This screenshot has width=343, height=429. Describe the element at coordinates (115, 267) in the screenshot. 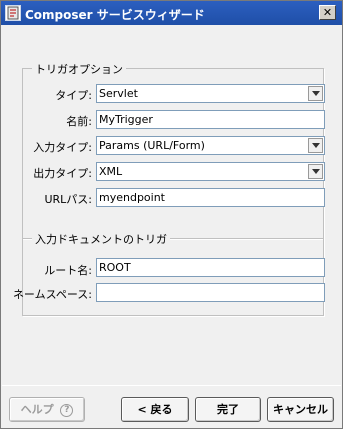

I see `root-name-field-value: ROOT` at that location.